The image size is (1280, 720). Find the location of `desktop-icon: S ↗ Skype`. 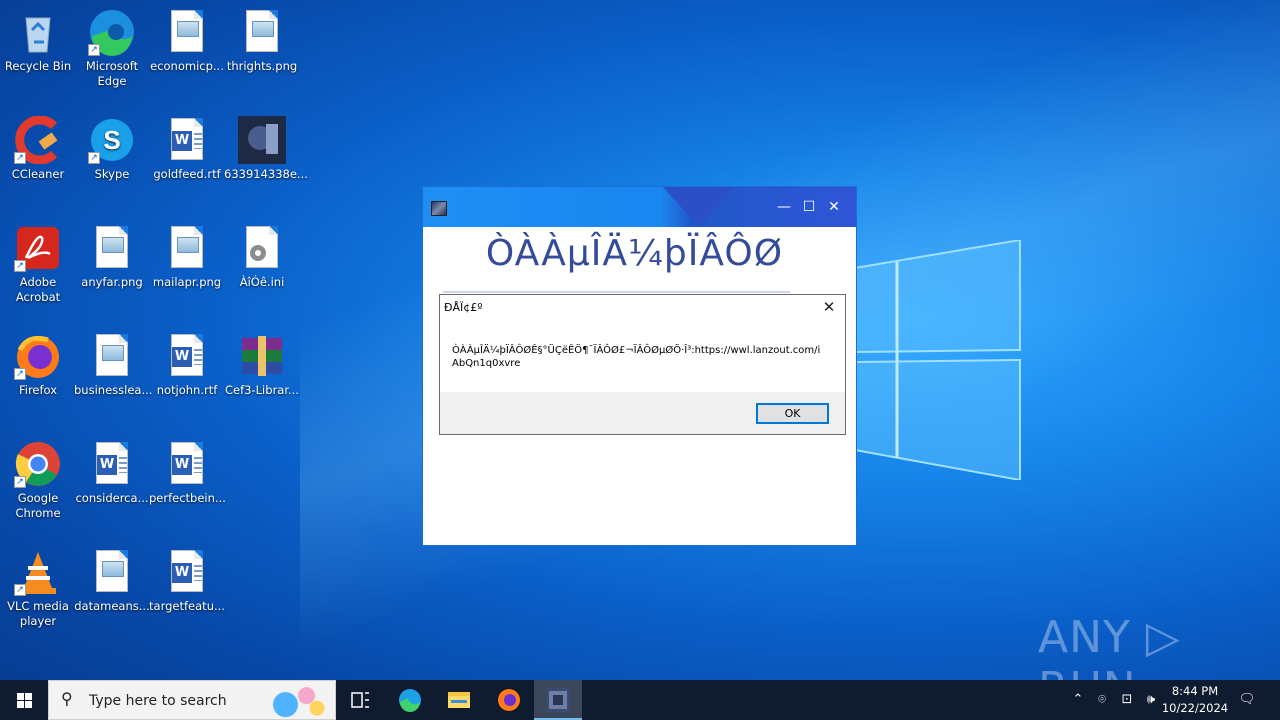

desktop-icon: S ↗ Skype is located at coordinates (112, 149).